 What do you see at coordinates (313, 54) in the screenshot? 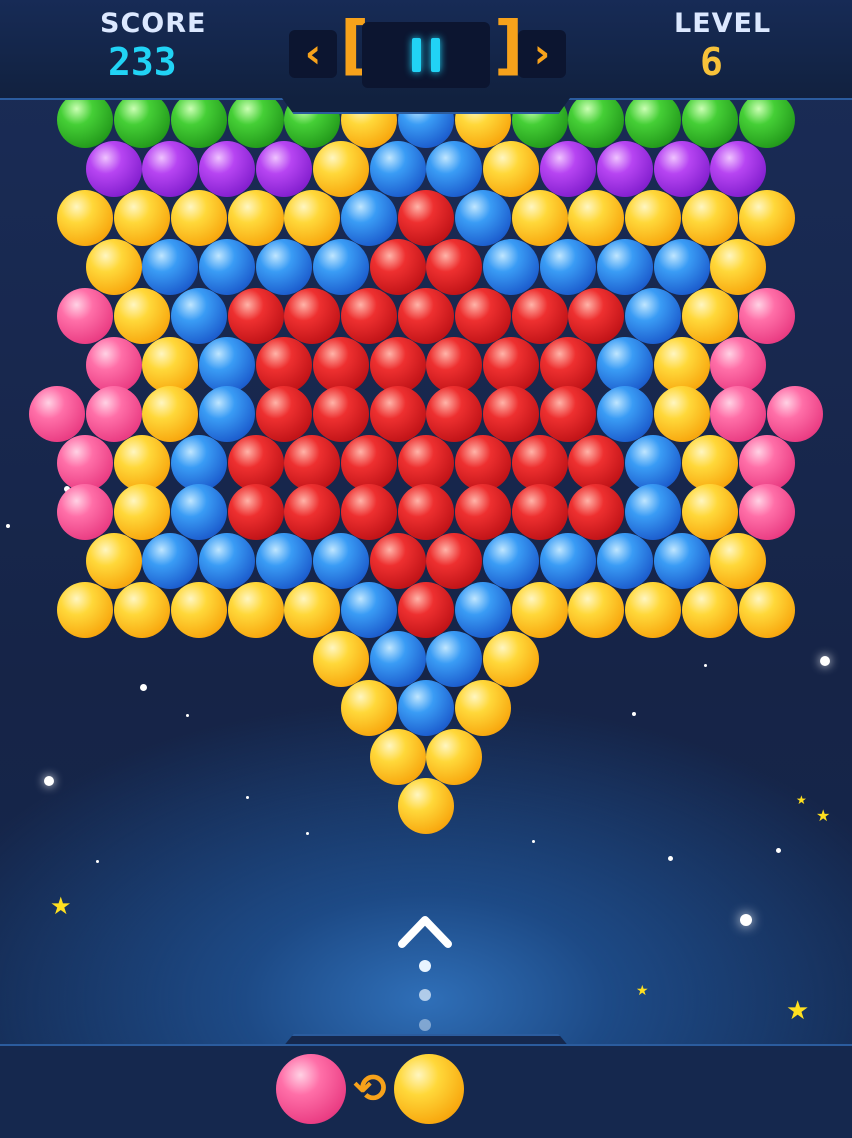
I see `previous-button: ‹` at bounding box center [313, 54].